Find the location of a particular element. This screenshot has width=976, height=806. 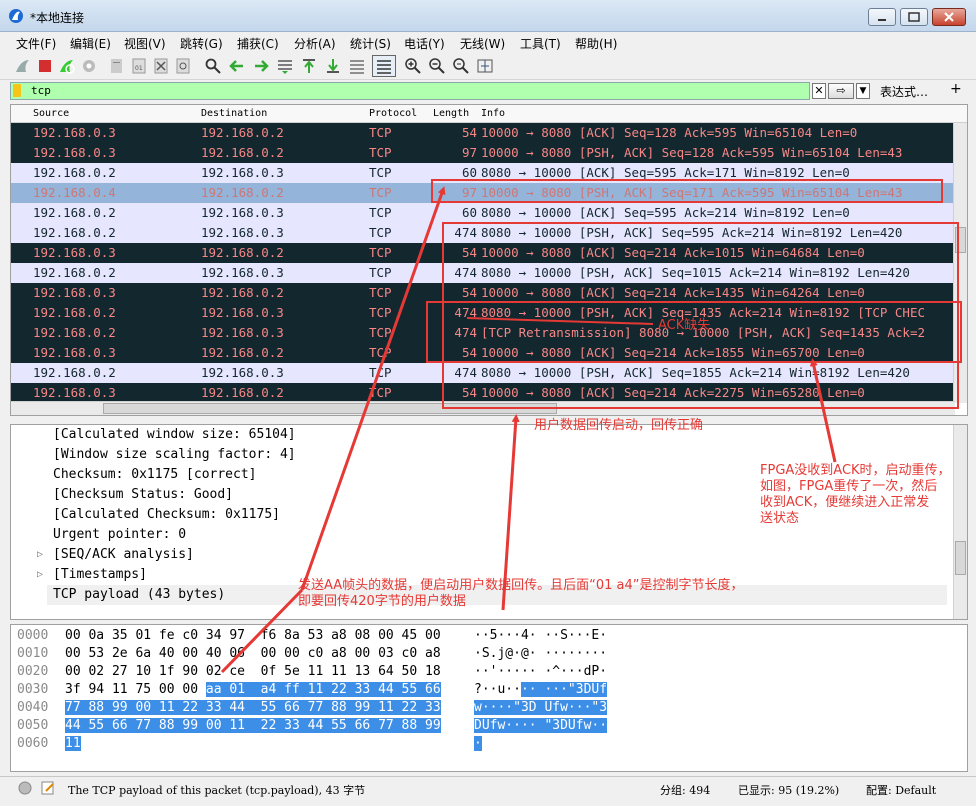

byte-ascii-line: w····"3D Ufw···"3 is located at coordinates (541, 708).